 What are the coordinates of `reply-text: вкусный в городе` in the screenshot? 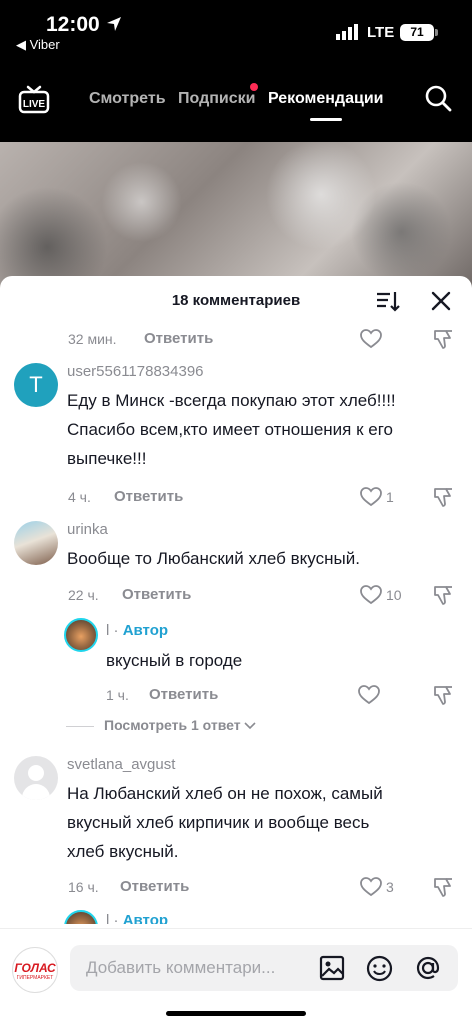 It's located at (174, 660).